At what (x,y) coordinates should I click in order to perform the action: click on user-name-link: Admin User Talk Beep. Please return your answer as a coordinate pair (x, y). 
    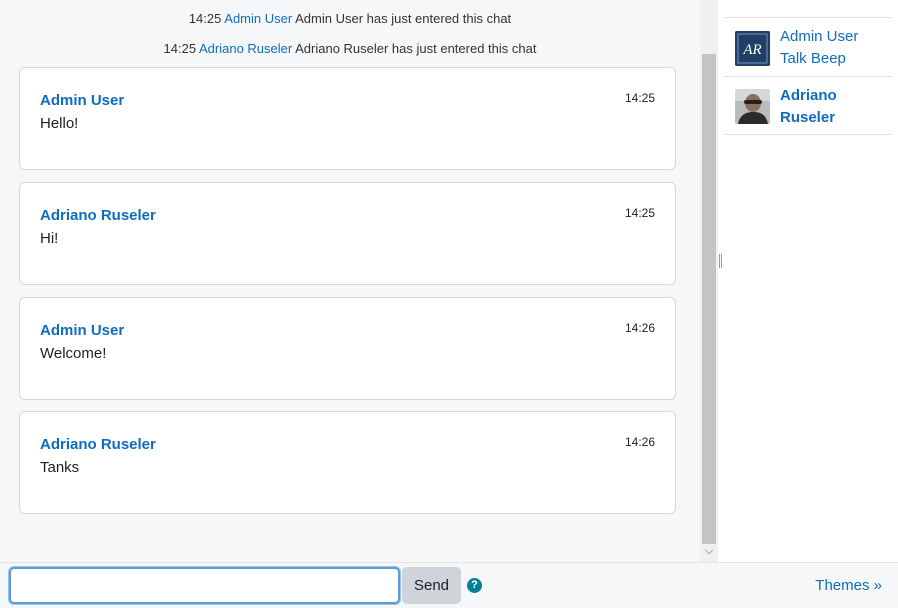
    Looking at the image, I should click on (819, 48).